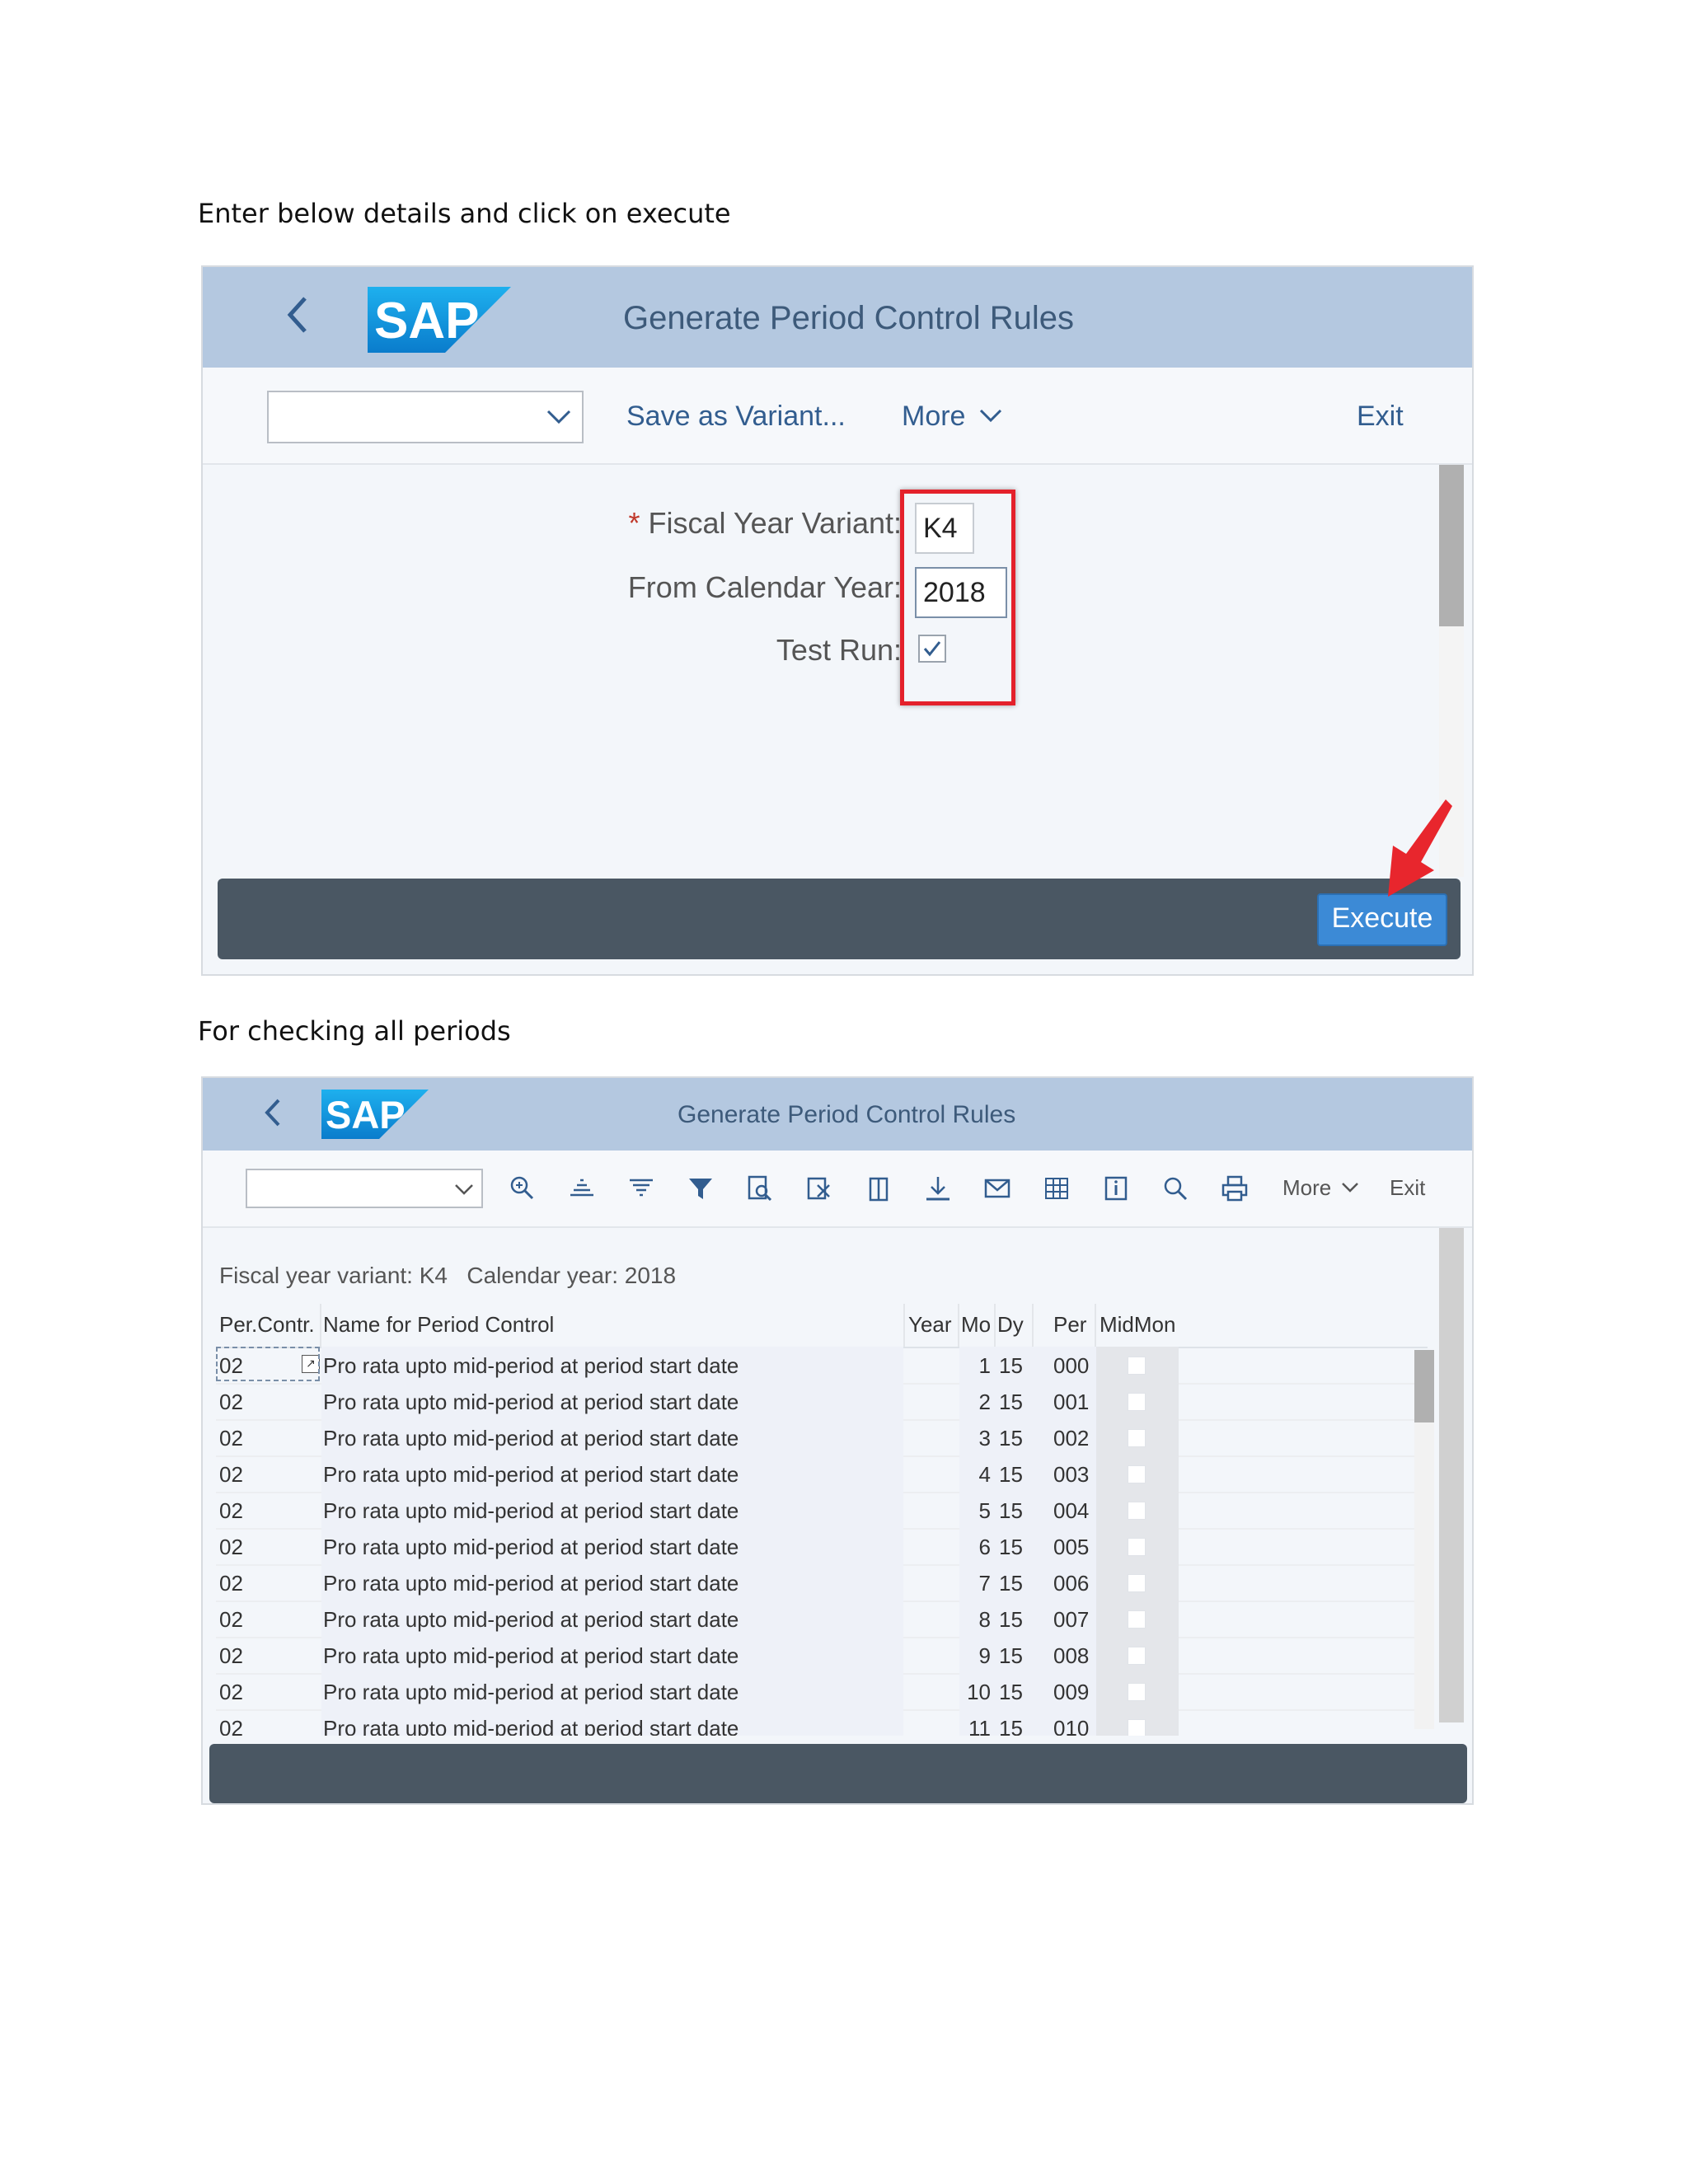 The height and width of the screenshot is (2184, 1688). I want to click on cell-mo: 4, so click(975, 1475).